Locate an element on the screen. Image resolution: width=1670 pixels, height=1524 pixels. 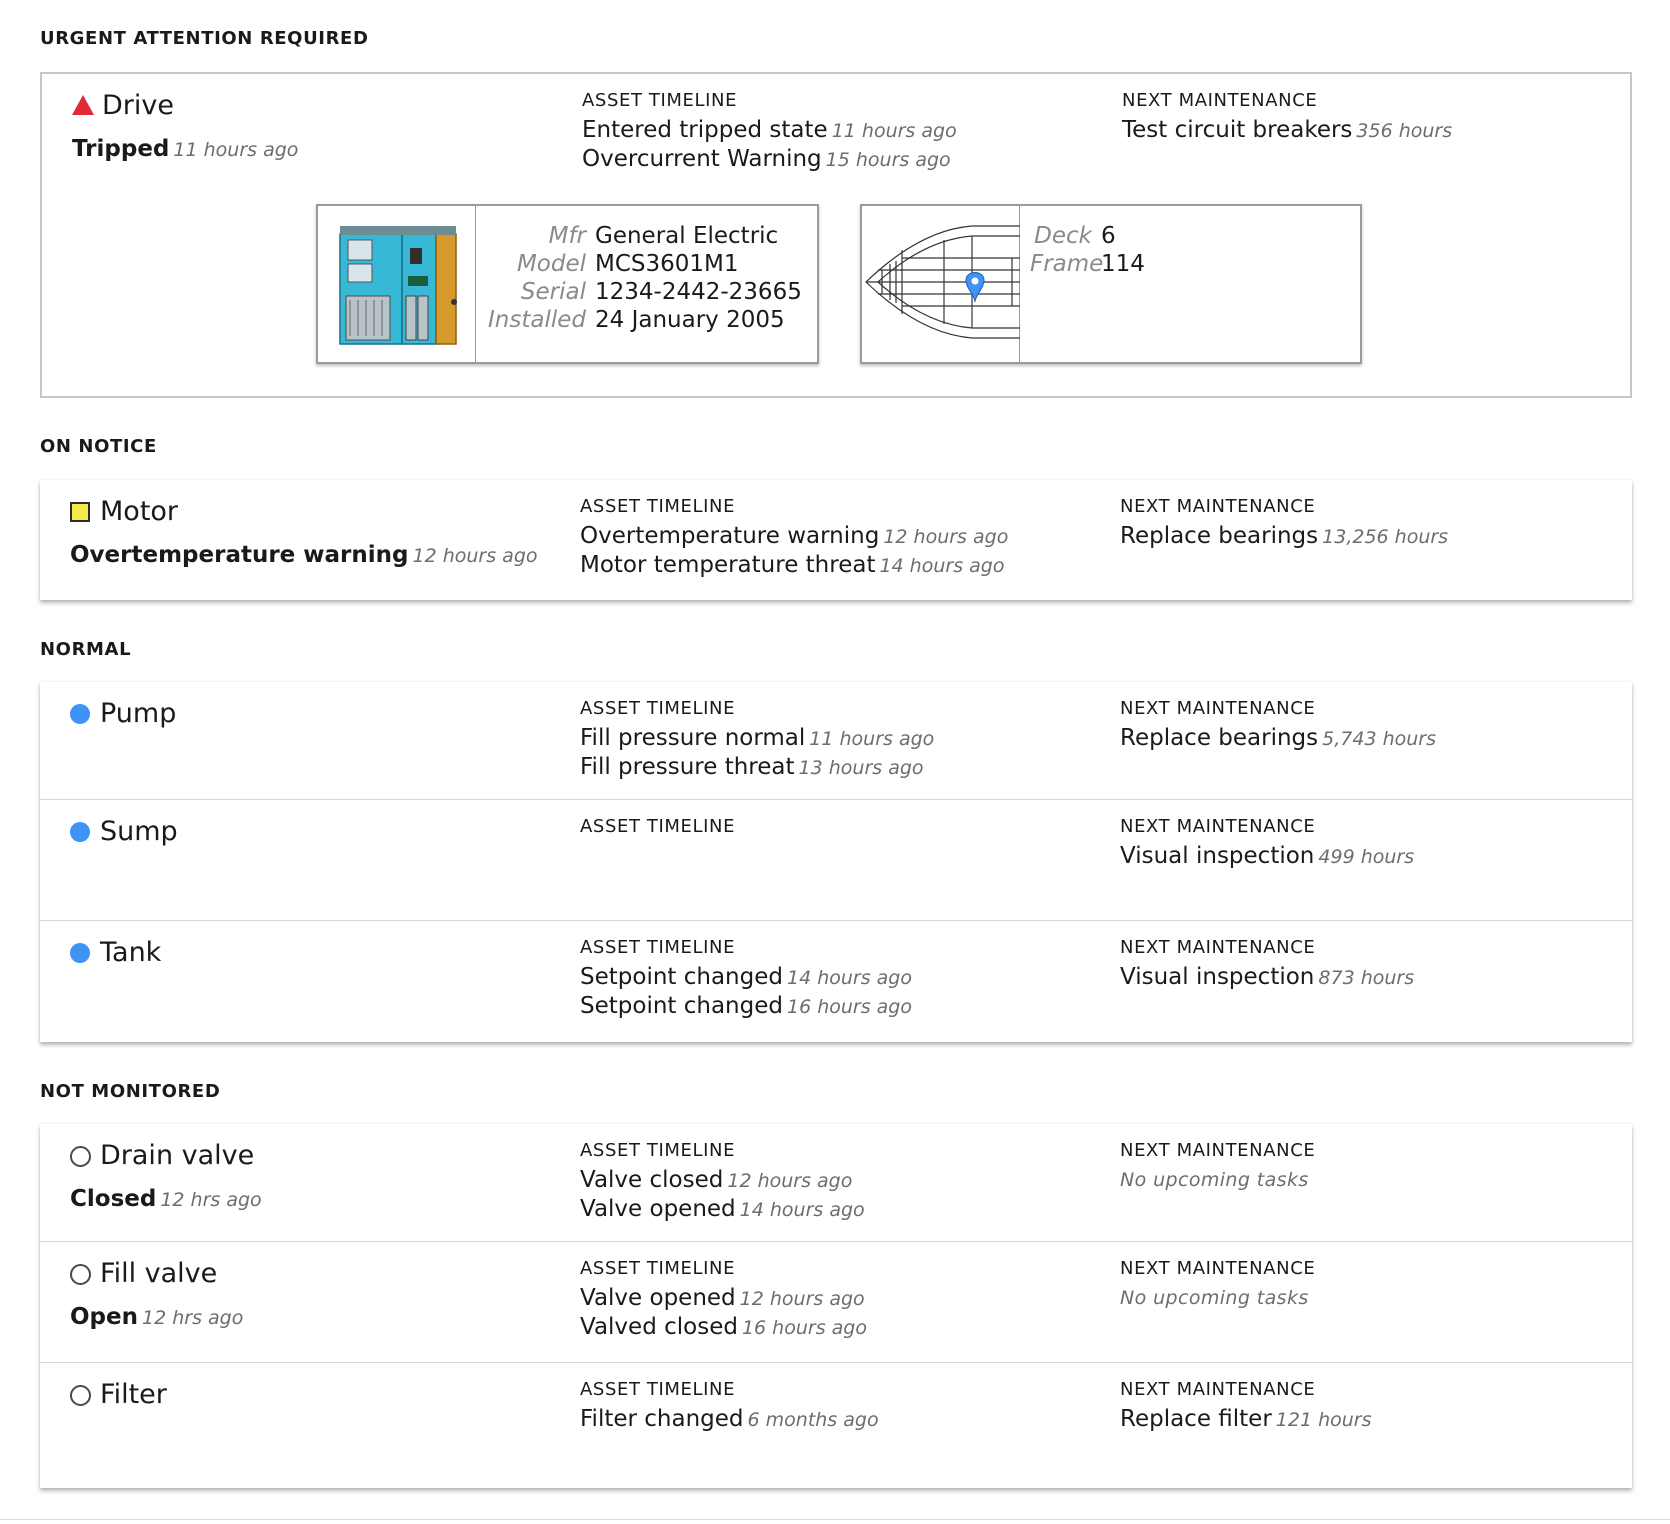
asset-name: Pump is located at coordinates (138, 713).